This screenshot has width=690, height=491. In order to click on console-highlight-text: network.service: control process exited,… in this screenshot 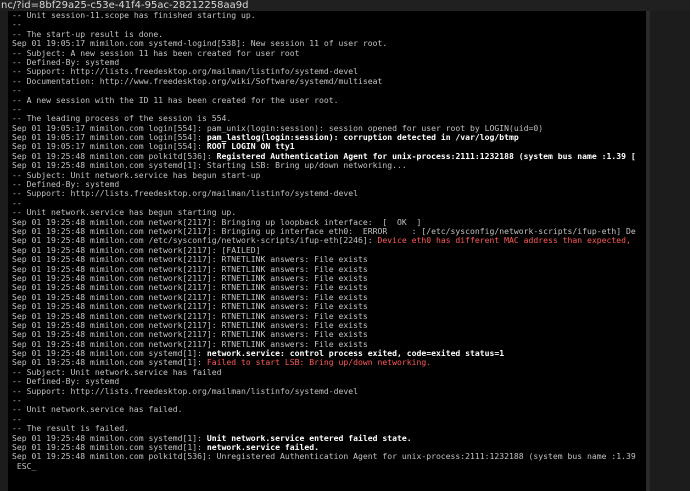, I will do `click(355, 354)`.